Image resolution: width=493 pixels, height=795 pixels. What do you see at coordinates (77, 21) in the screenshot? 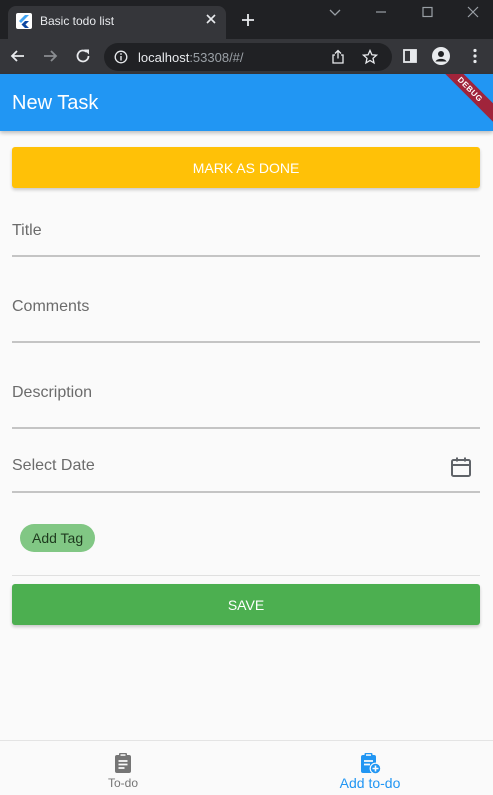
I see `browser-tab-title: Basic todo list` at bounding box center [77, 21].